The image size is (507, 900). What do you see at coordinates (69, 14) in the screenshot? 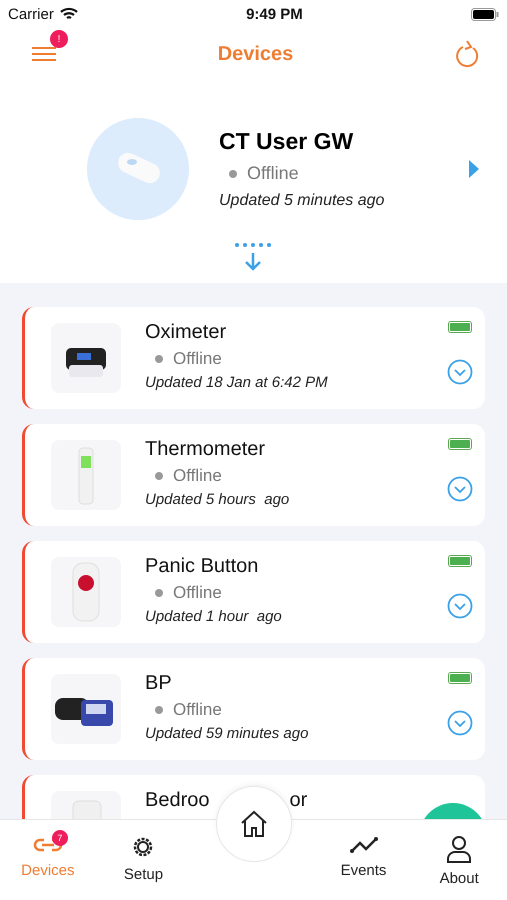
I see `wifi-icon` at bounding box center [69, 14].